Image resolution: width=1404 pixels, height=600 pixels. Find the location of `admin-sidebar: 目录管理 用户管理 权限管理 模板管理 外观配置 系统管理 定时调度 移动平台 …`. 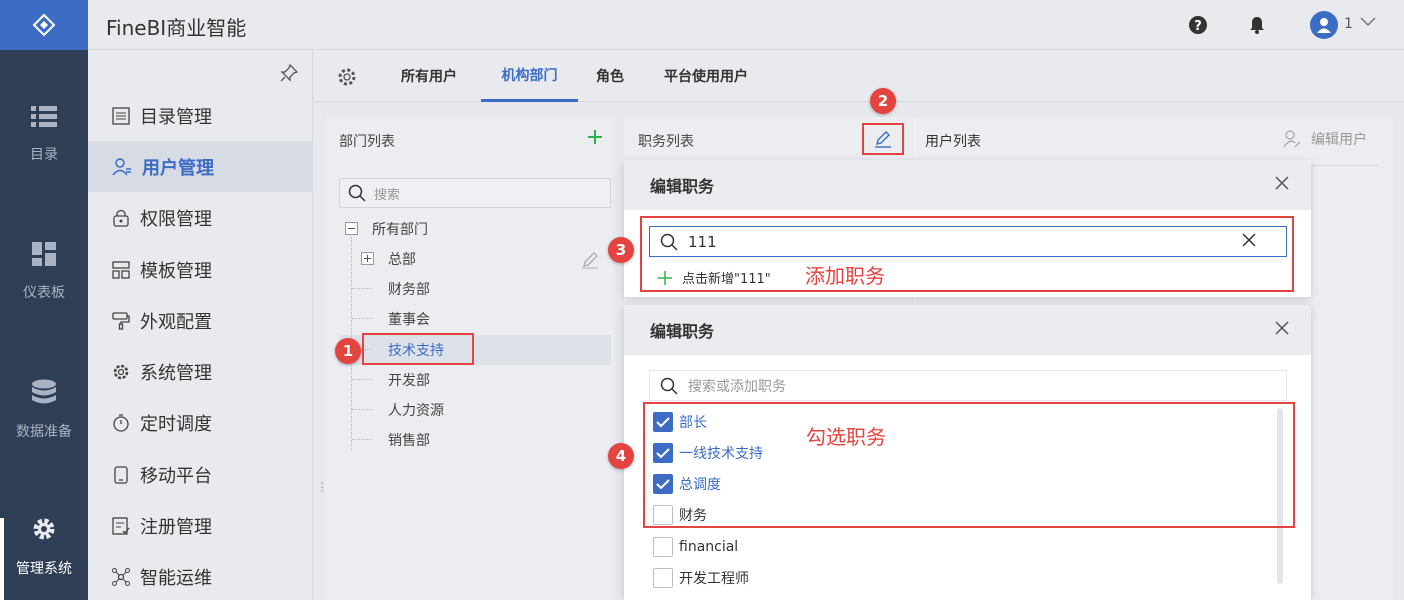

admin-sidebar: 目录管理 用户管理 权限管理 模板管理 外观配置 系统管理 定时调度 移动平台 … is located at coordinates (200, 325).